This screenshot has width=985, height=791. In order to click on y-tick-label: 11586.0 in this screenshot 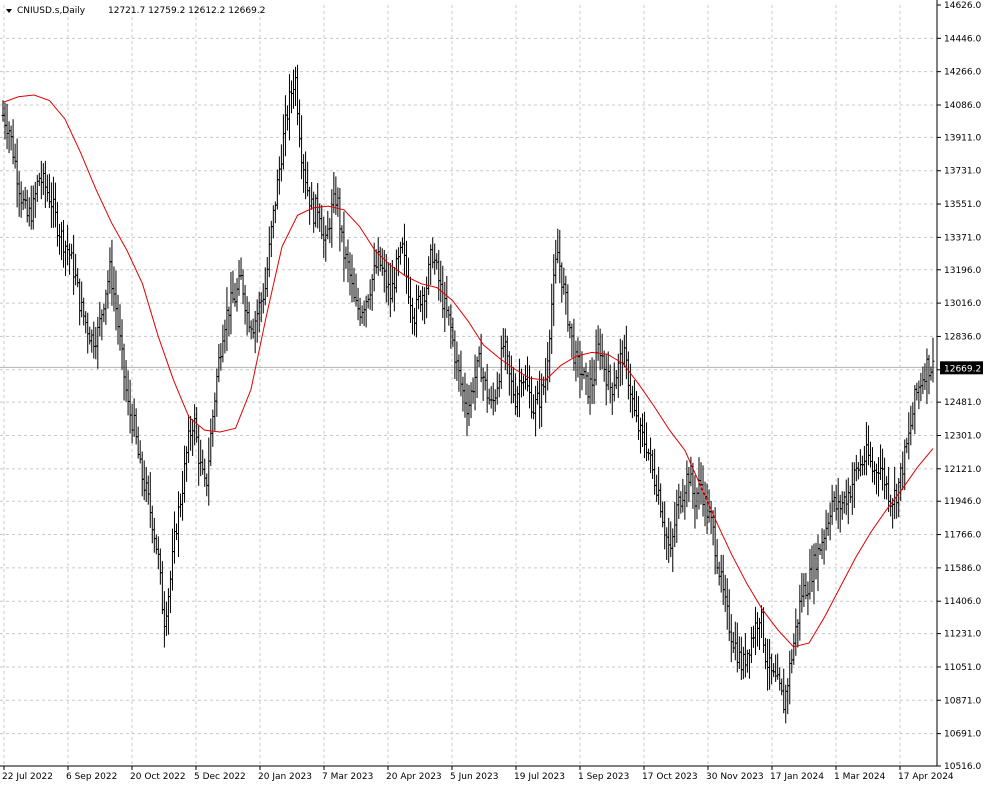, I will do `click(962, 569)`.